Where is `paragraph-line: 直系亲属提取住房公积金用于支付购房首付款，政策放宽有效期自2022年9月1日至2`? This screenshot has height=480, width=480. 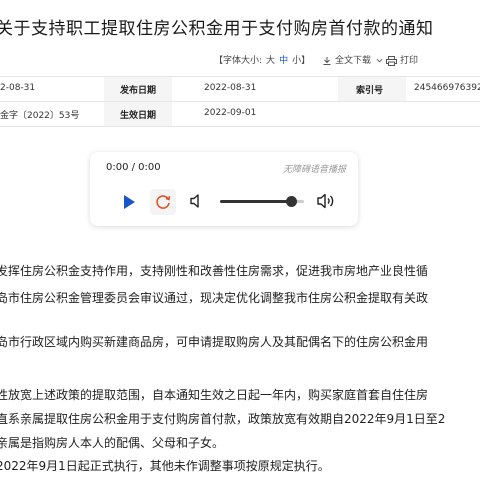 paragraph-line: 直系亲属提取住房公积金用于支付购房首付款，政策放宽有效期自2022年9月1日至2 is located at coordinates (223, 419).